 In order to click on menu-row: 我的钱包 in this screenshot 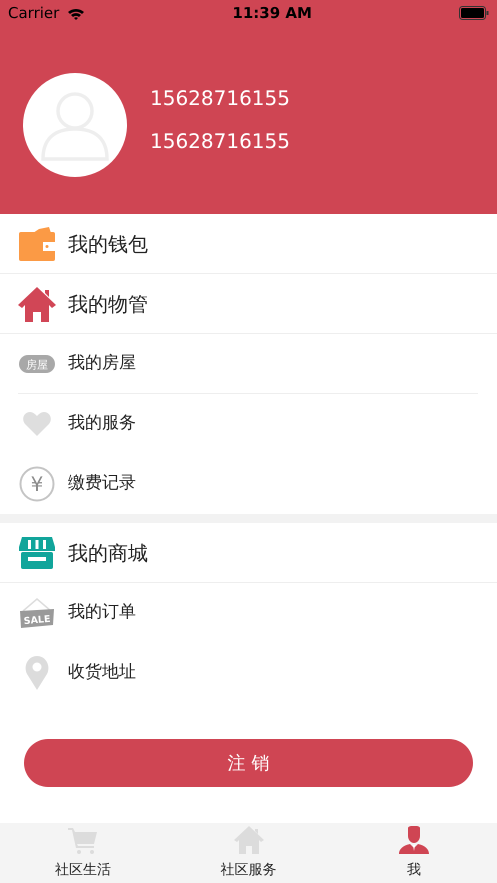, I will do `click(248, 244)`.